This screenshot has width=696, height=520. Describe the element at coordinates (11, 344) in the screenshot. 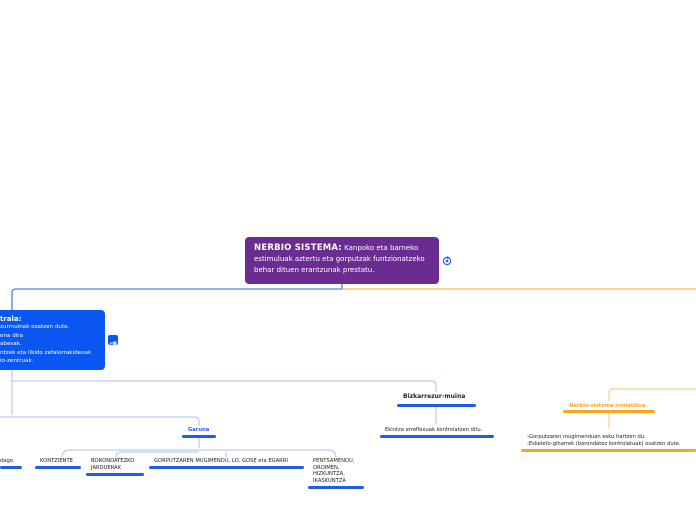

I see `central-line-3: abesak.` at that location.